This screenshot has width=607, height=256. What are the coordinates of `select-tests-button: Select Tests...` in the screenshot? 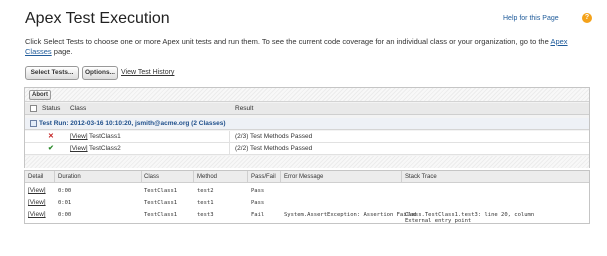 It's located at (52, 73).